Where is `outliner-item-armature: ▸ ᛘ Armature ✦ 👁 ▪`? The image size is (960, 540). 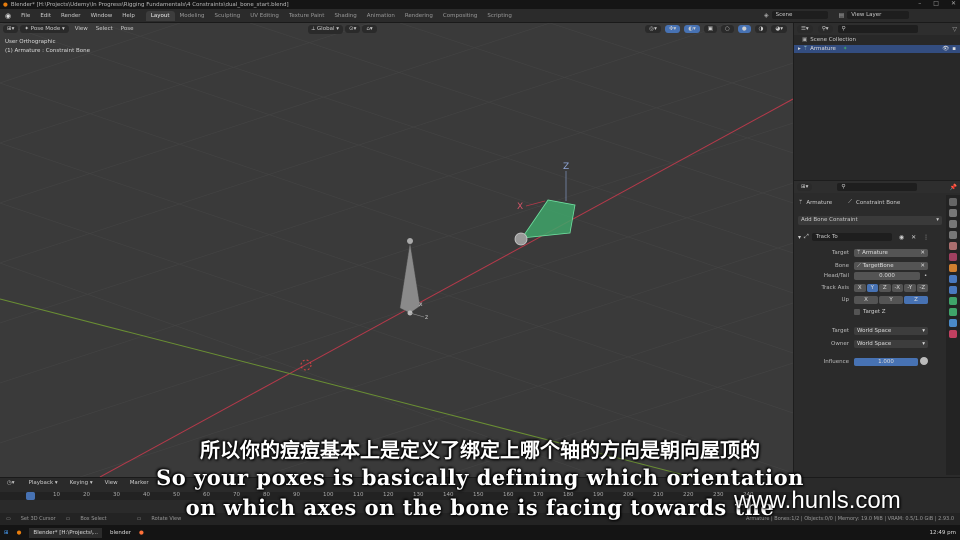
outliner-item-armature: ▸ ᛘ Armature ✦ 👁 ▪ is located at coordinates (877, 49).